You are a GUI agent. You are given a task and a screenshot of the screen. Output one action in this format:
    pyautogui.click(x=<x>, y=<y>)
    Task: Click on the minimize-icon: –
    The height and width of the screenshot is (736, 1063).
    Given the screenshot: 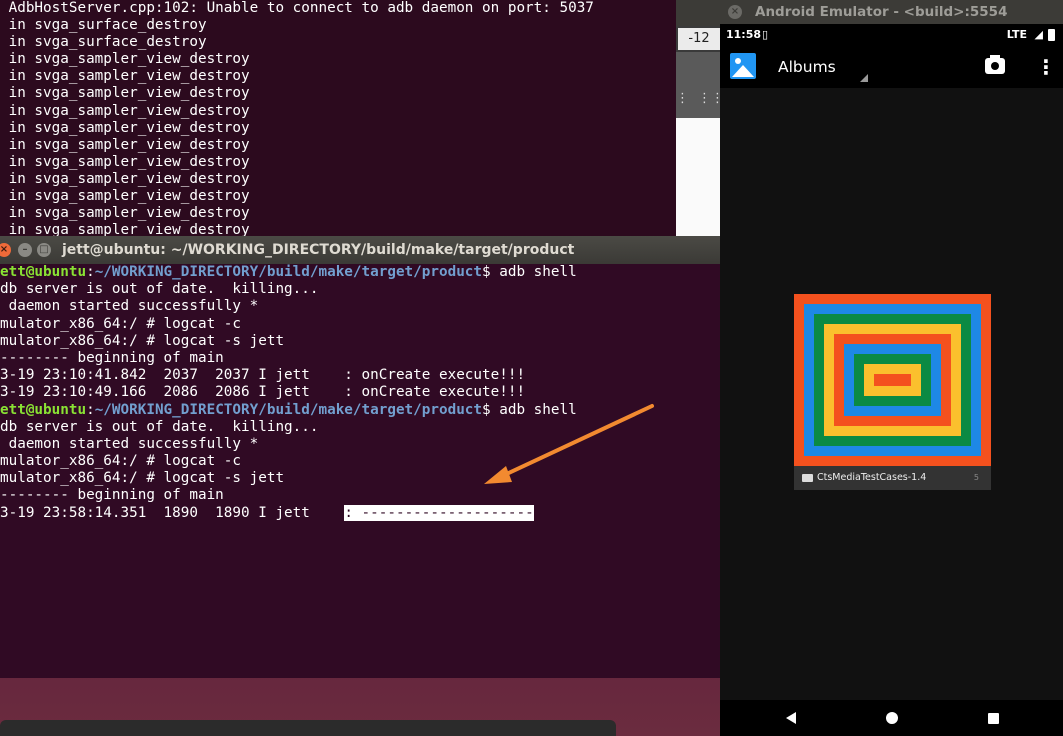 What is the action you would take?
    pyautogui.click(x=25, y=250)
    